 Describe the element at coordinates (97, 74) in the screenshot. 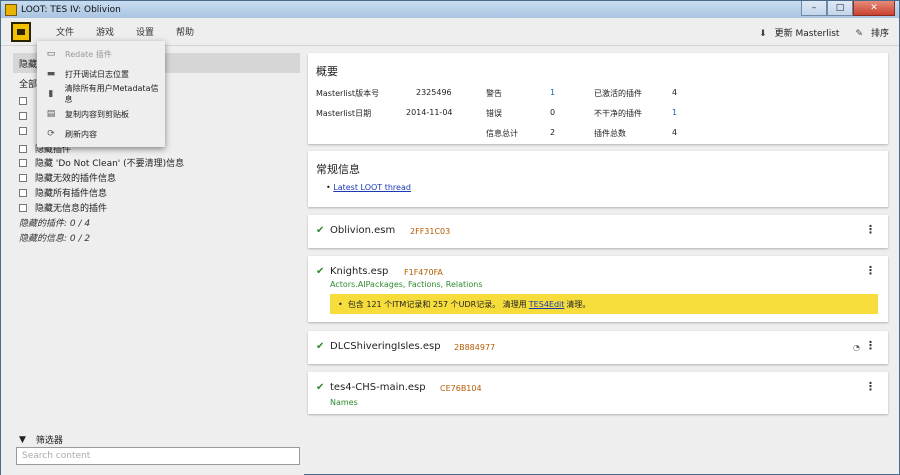

I see `menu-item-label: 打开调试日志位置` at that location.